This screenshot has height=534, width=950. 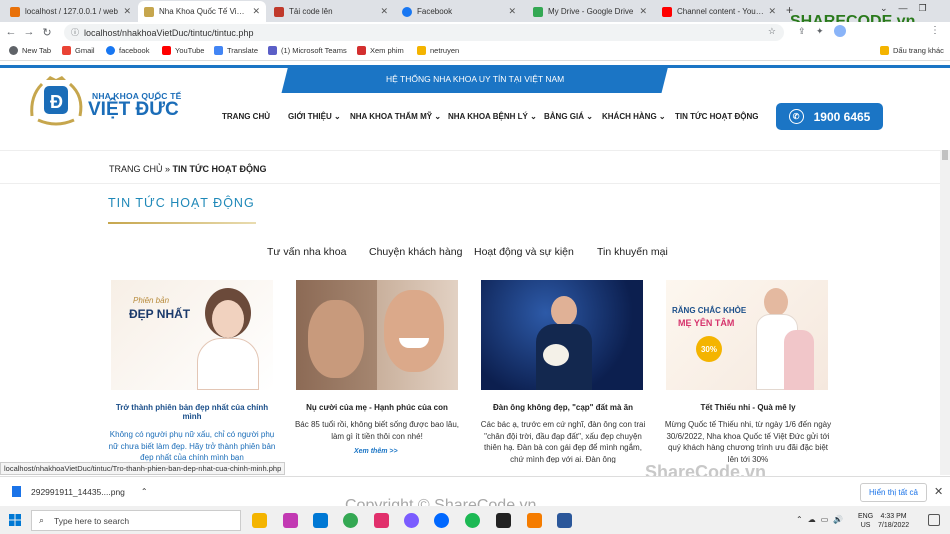 What do you see at coordinates (290, 520) in the screenshot?
I see `store-icon` at bounding box center [290, 520].